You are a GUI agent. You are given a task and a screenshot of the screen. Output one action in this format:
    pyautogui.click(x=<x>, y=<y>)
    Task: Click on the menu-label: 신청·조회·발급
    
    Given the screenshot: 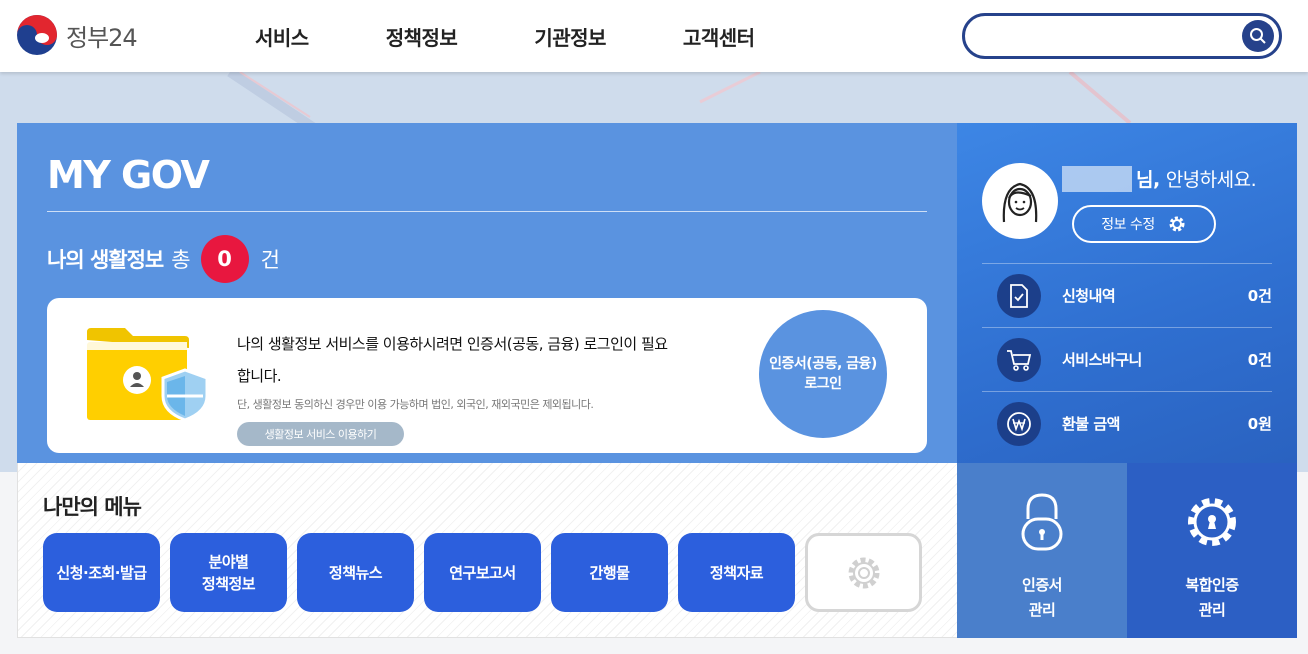 What is the action you would take?
    pyautogui.click(x=101, y=572)
    